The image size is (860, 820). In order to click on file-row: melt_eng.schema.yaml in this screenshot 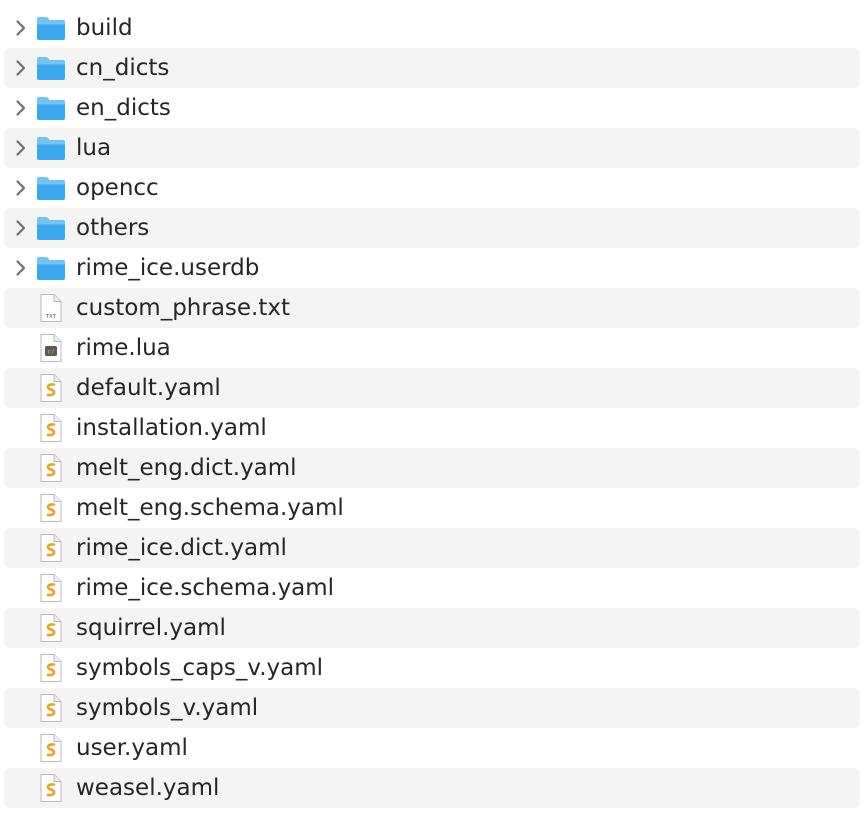, I will do `click(432, 508)`.